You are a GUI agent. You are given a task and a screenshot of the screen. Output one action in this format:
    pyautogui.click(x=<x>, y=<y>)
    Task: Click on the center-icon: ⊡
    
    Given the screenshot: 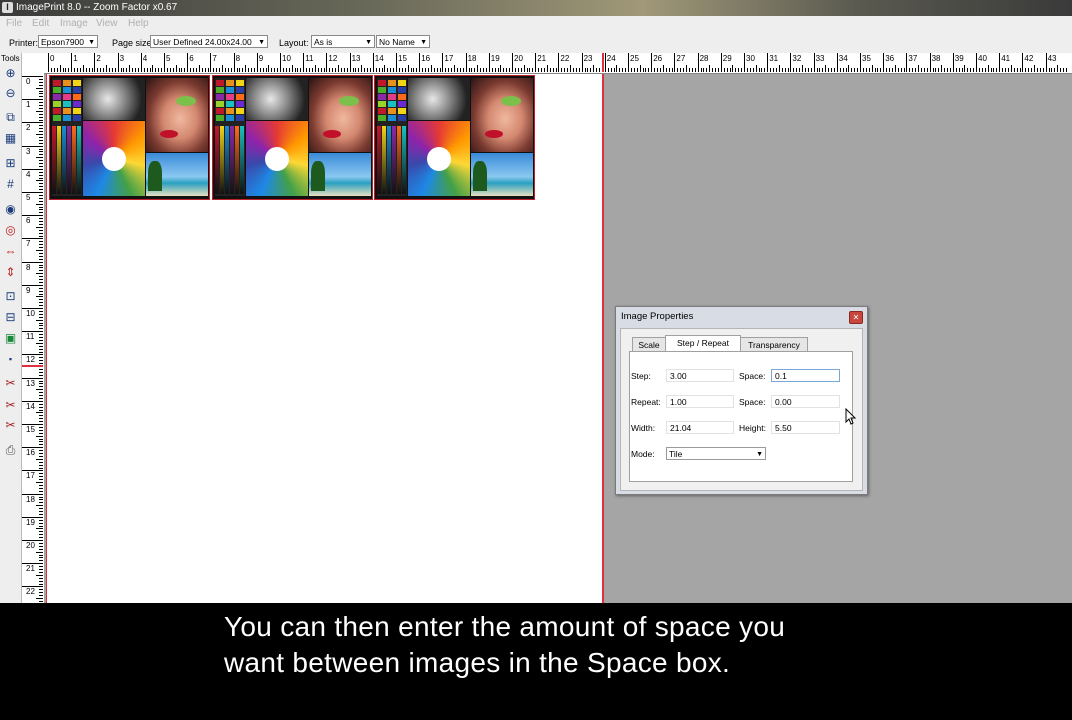 What is the action you would take?
    pyautogui.click(x=10, y=296)
    